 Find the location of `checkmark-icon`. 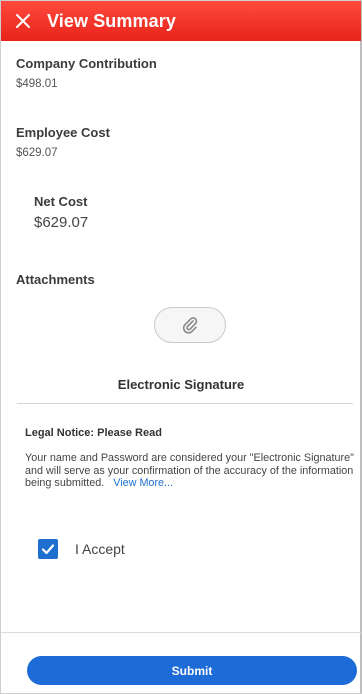

checkmark-icon is located at coordinates (48, 549).